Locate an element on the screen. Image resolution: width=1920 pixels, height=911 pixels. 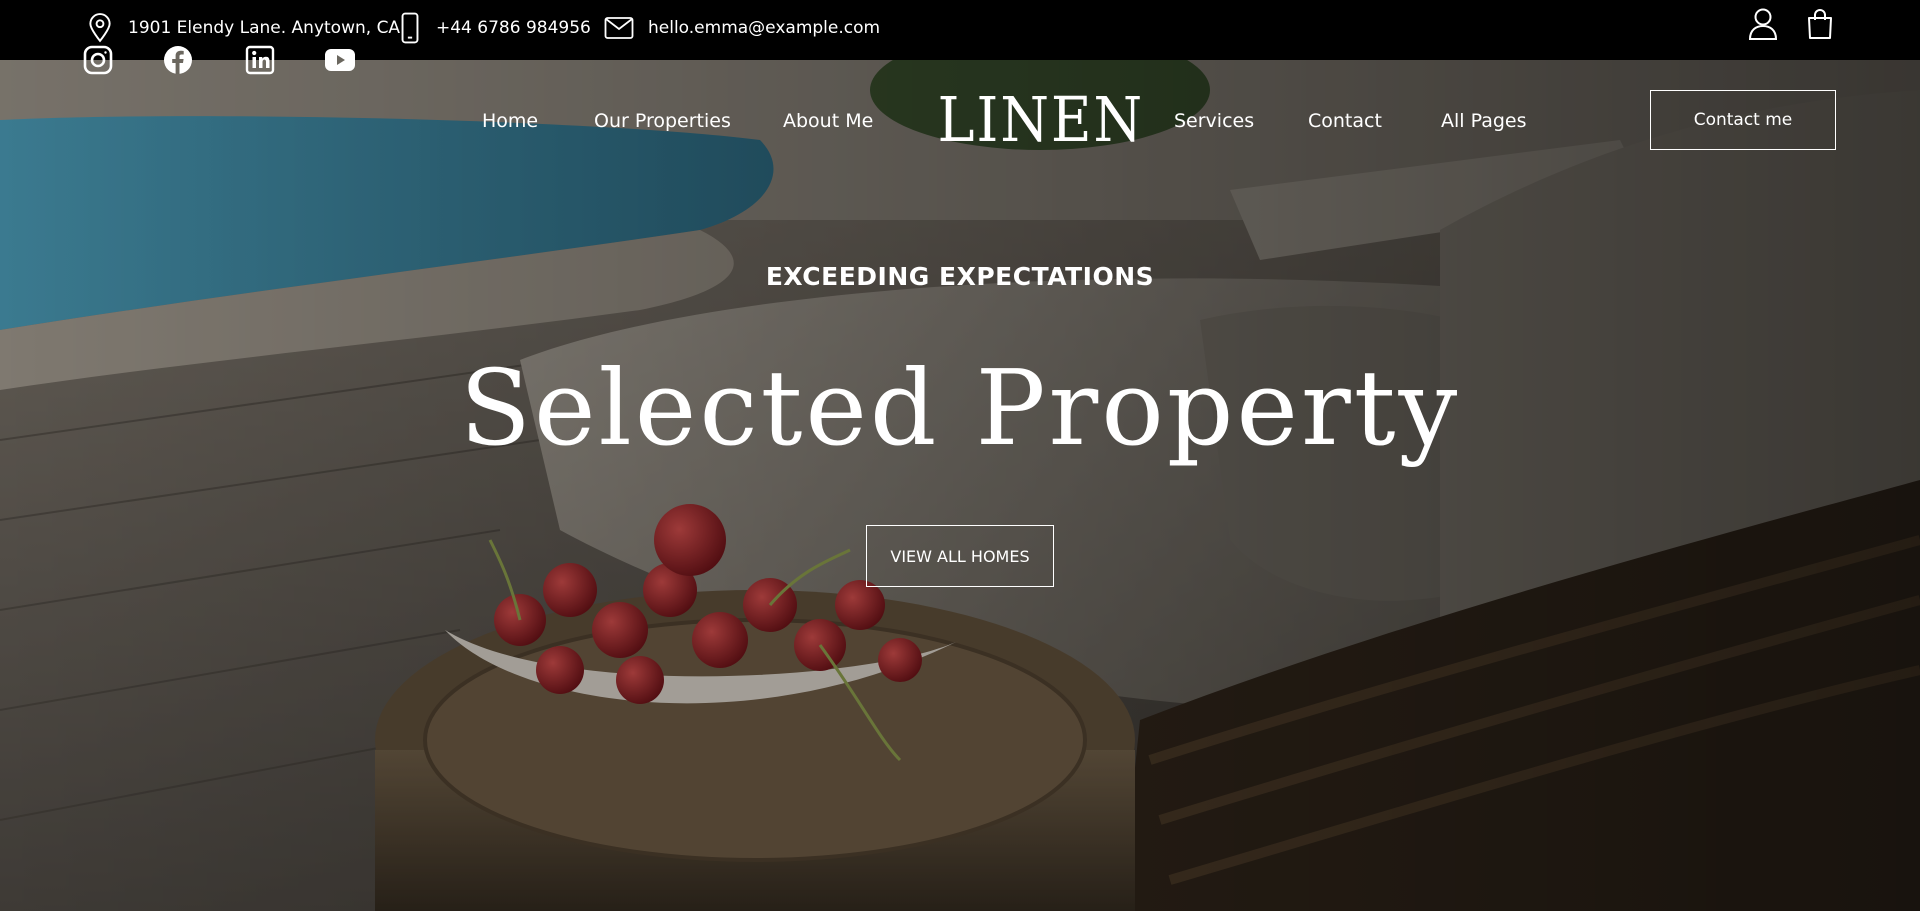
hero-headline: Selected Property is located at coordinates (960, 408).